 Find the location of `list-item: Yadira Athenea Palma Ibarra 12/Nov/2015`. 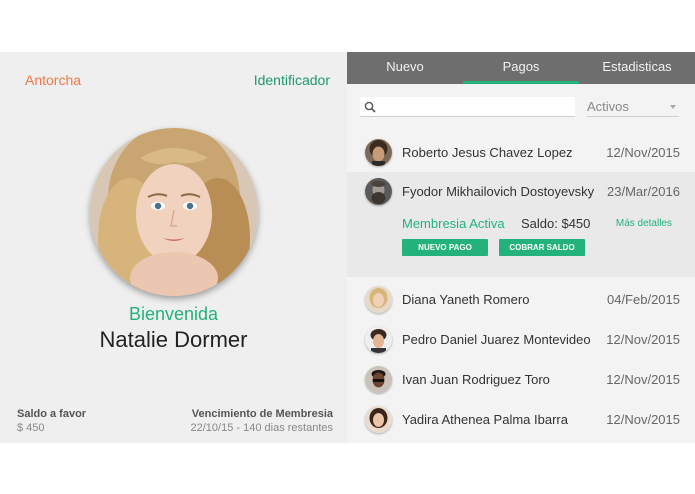

list-item: Yadira Athenea Palma Ibarra 12/Nov/2015 is located at coordinates (521, 419).